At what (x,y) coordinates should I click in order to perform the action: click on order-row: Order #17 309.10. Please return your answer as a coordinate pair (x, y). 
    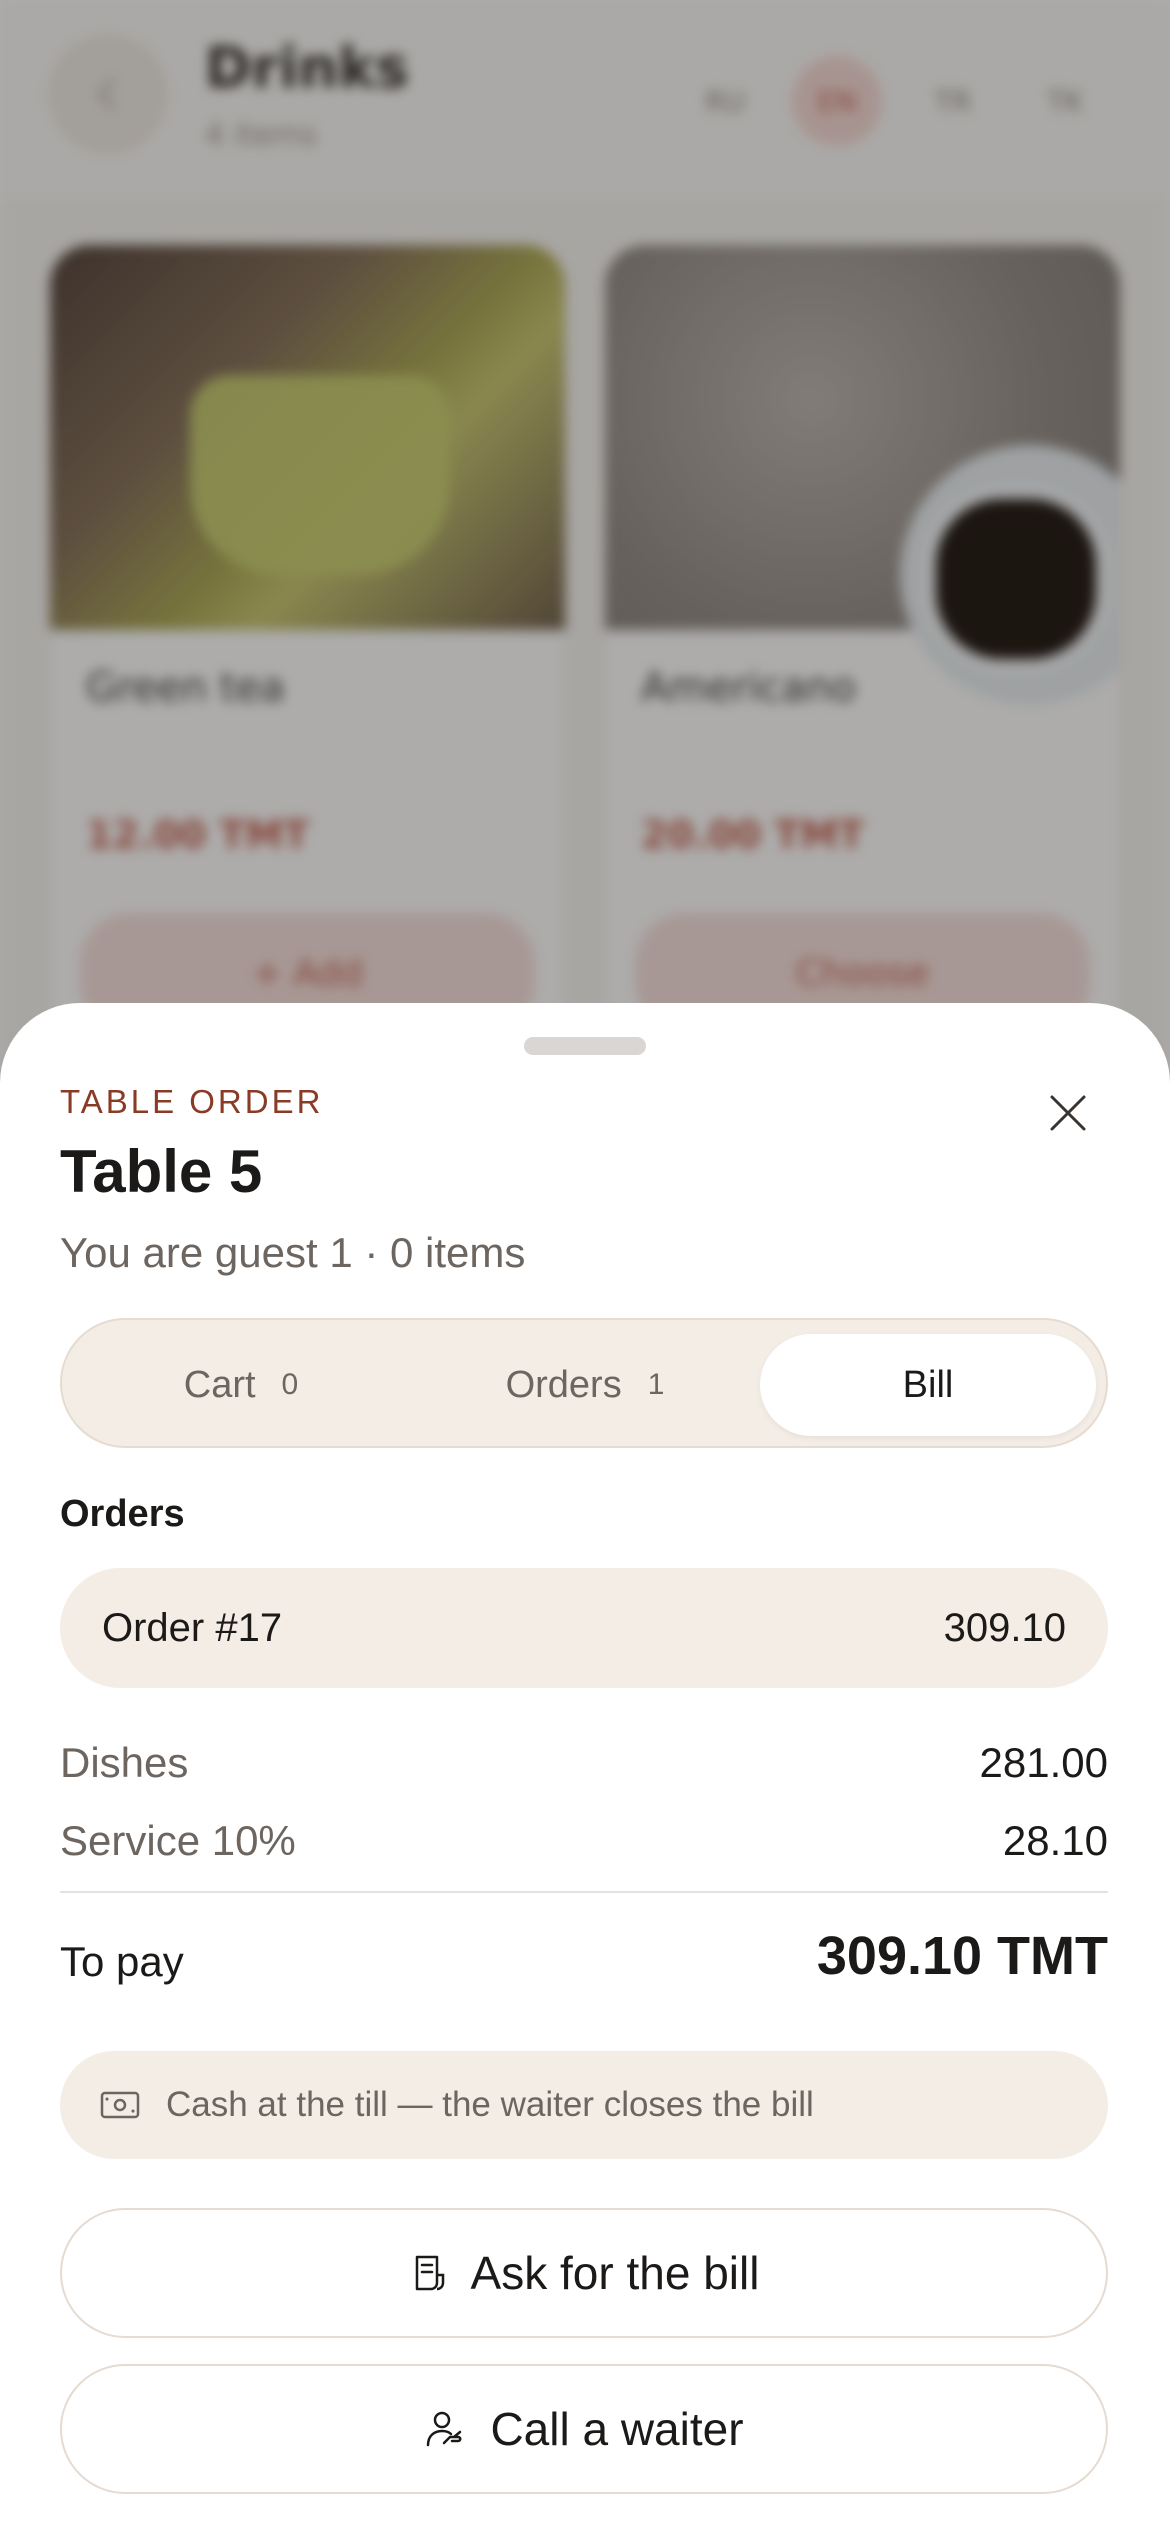
    Looking at the image, I should click on (584, 1628).